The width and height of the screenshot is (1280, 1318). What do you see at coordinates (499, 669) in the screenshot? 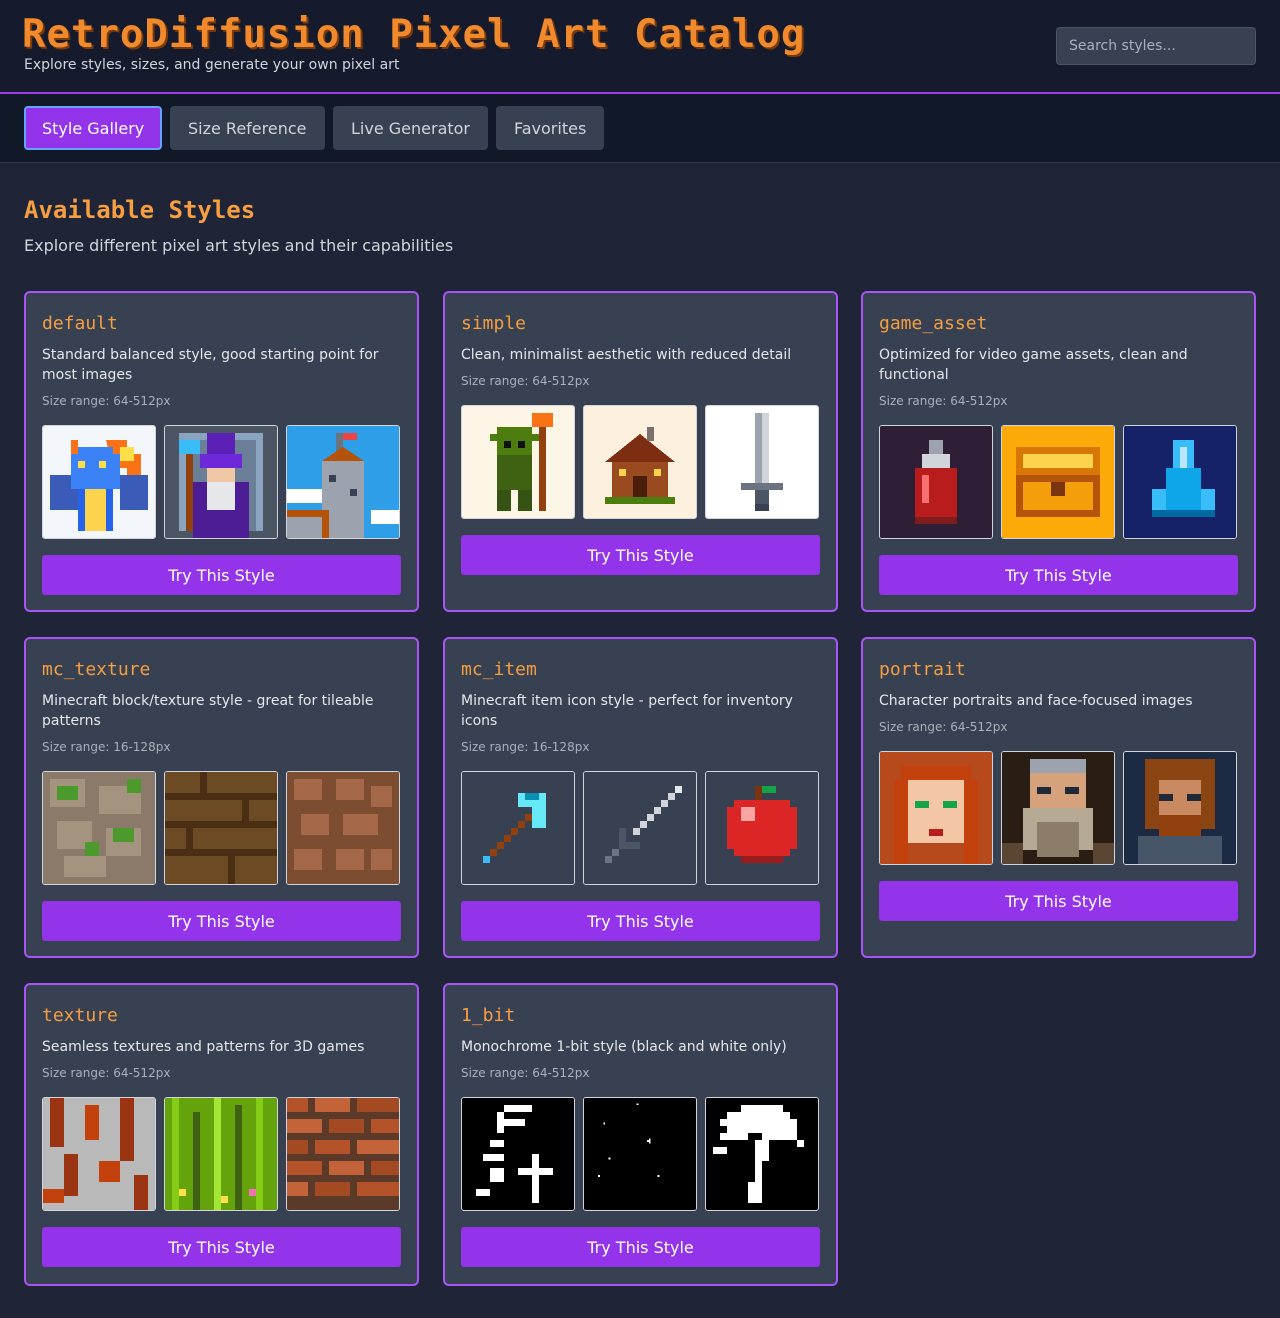
I see `style-name: mc_item` at bounding box center [499, 669].